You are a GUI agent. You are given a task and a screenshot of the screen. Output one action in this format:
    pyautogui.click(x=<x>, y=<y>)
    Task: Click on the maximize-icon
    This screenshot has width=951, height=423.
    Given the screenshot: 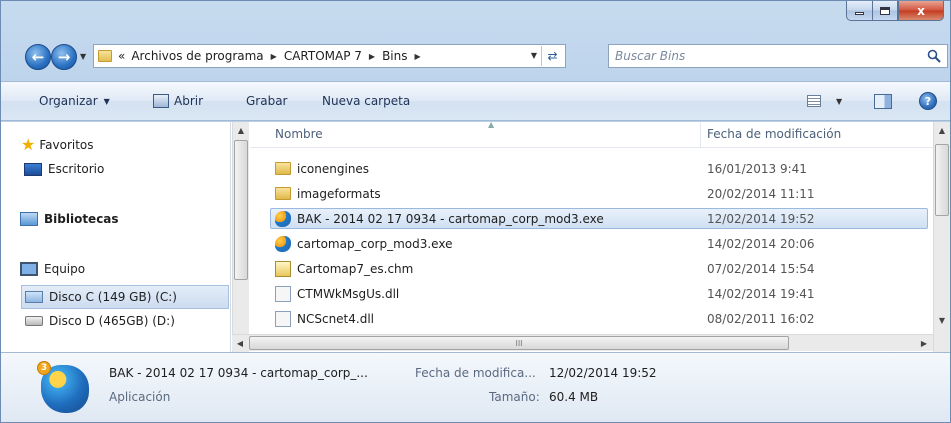 What is the action you would take?
    pyautogui.click(x=885, y=10)
    